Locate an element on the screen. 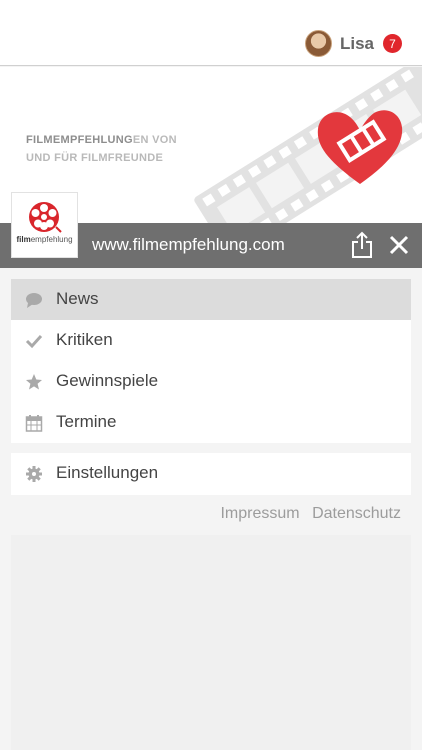  film-reel-icon is located at coordinates (45, 217).